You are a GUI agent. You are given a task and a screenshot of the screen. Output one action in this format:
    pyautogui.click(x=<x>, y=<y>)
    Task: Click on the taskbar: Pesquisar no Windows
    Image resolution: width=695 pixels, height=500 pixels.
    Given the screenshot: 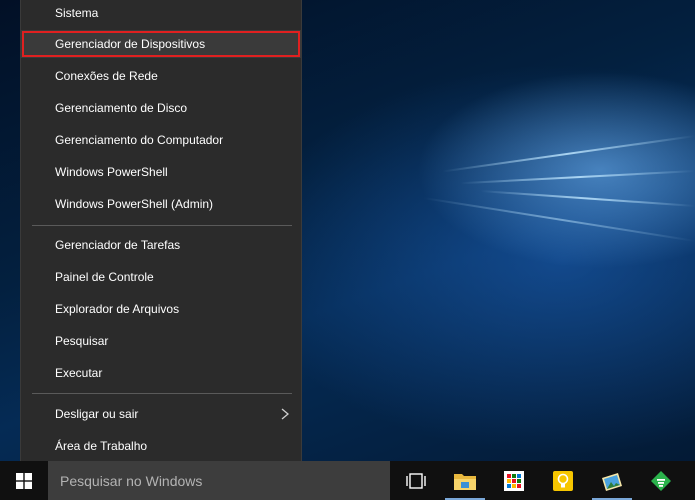 What is the action you would take?
    pyautogui.click(x=347, y=480)
    